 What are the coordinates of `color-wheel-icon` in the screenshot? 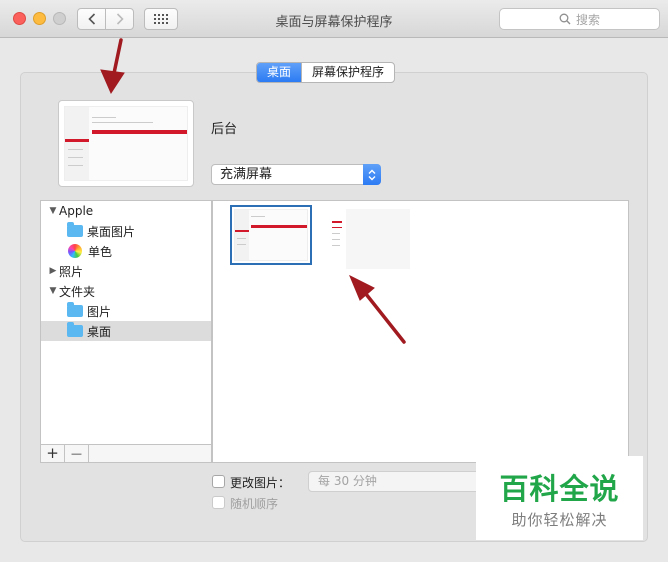 It's located at (75, 251).